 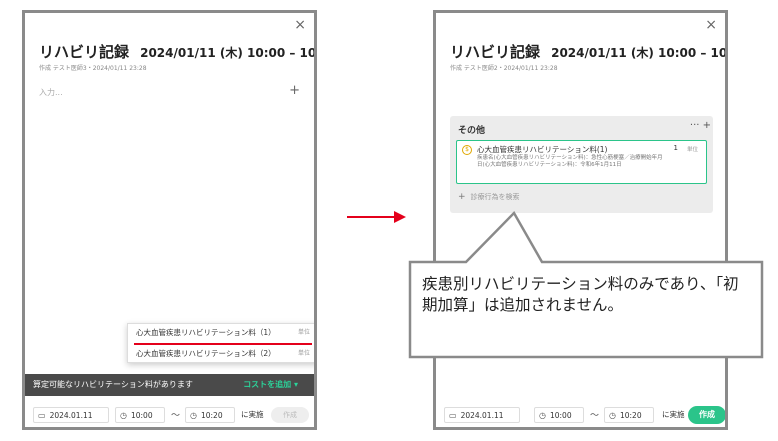 I want to click on callout-text: 疾患別リハビリテーション料のみであり、「初期加算」は追加されません。, so click(x=580, y=294).